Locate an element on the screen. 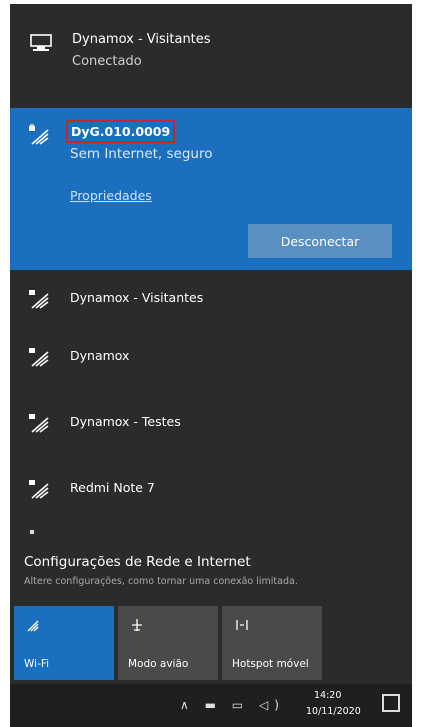 The height and width of the screenshot is (727, 424). frame-top-border is located at coordinates (212, 2).